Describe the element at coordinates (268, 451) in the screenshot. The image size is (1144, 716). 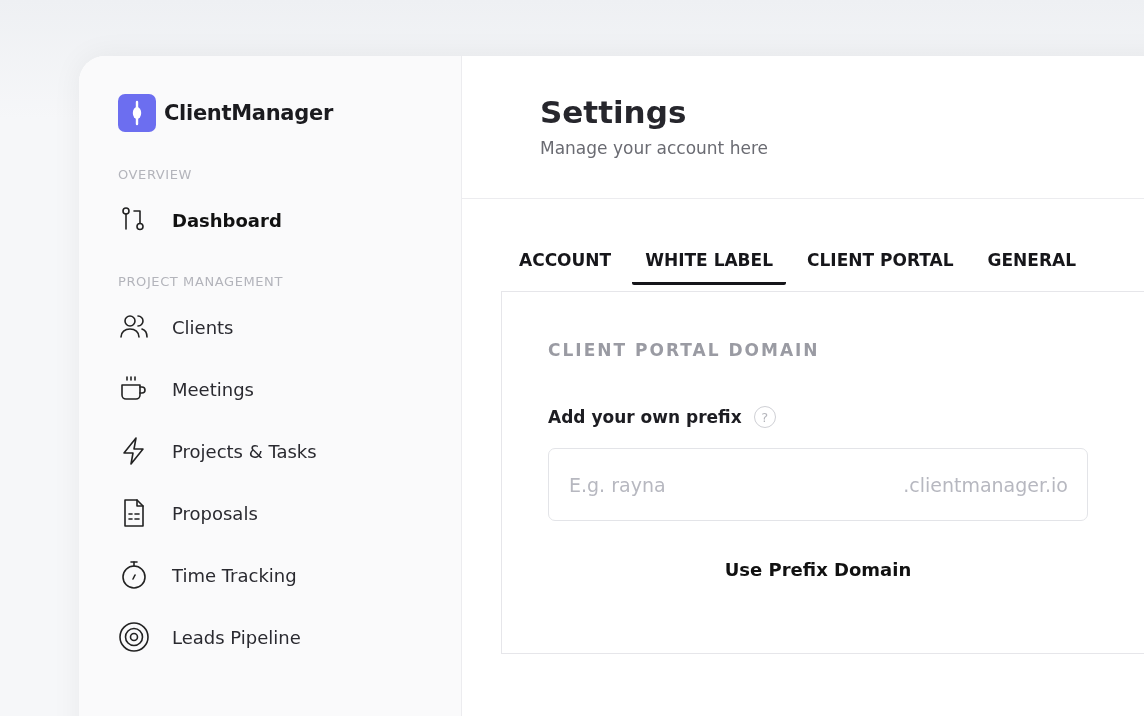
I see `nav-item: Projects & Tasks` at that location.